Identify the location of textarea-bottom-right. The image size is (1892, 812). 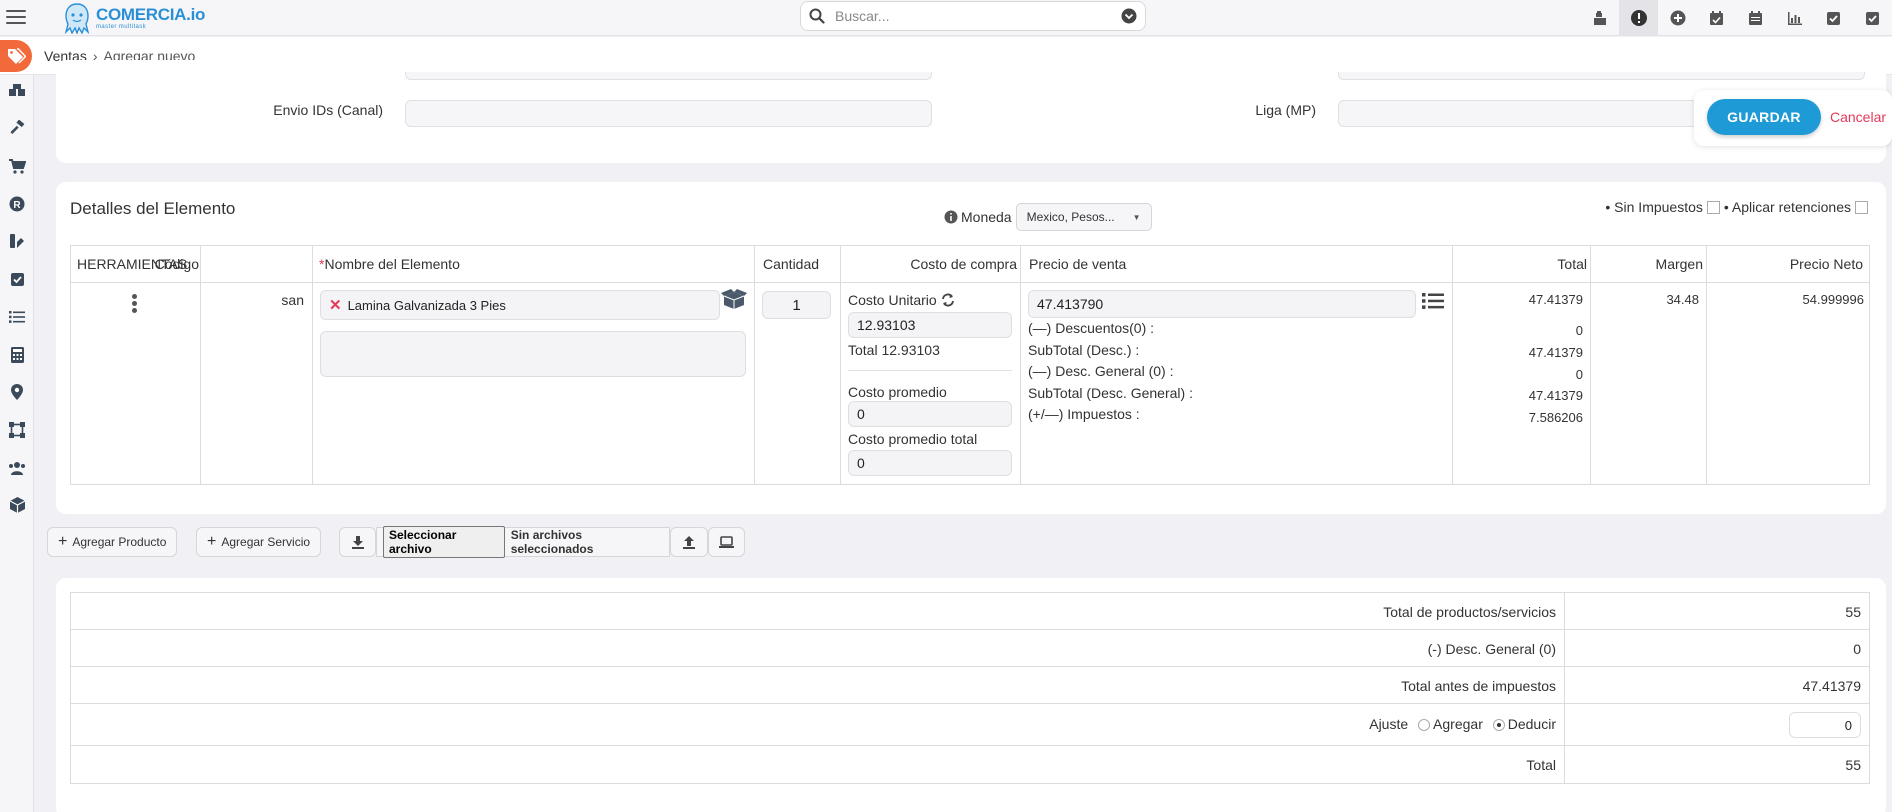
(1601, 76).